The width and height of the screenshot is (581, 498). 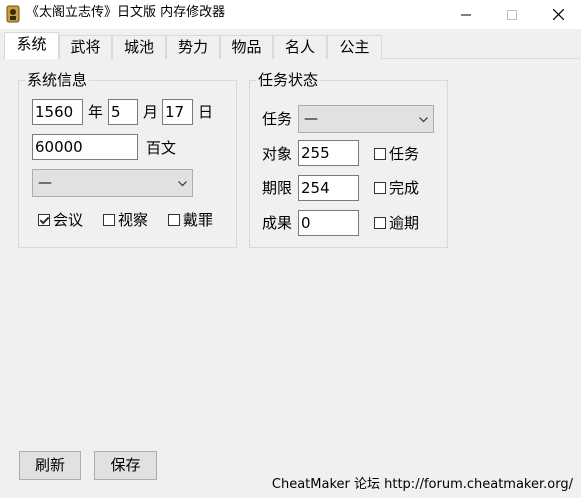 I want to click on app-icon, so click(x=13, y=14).